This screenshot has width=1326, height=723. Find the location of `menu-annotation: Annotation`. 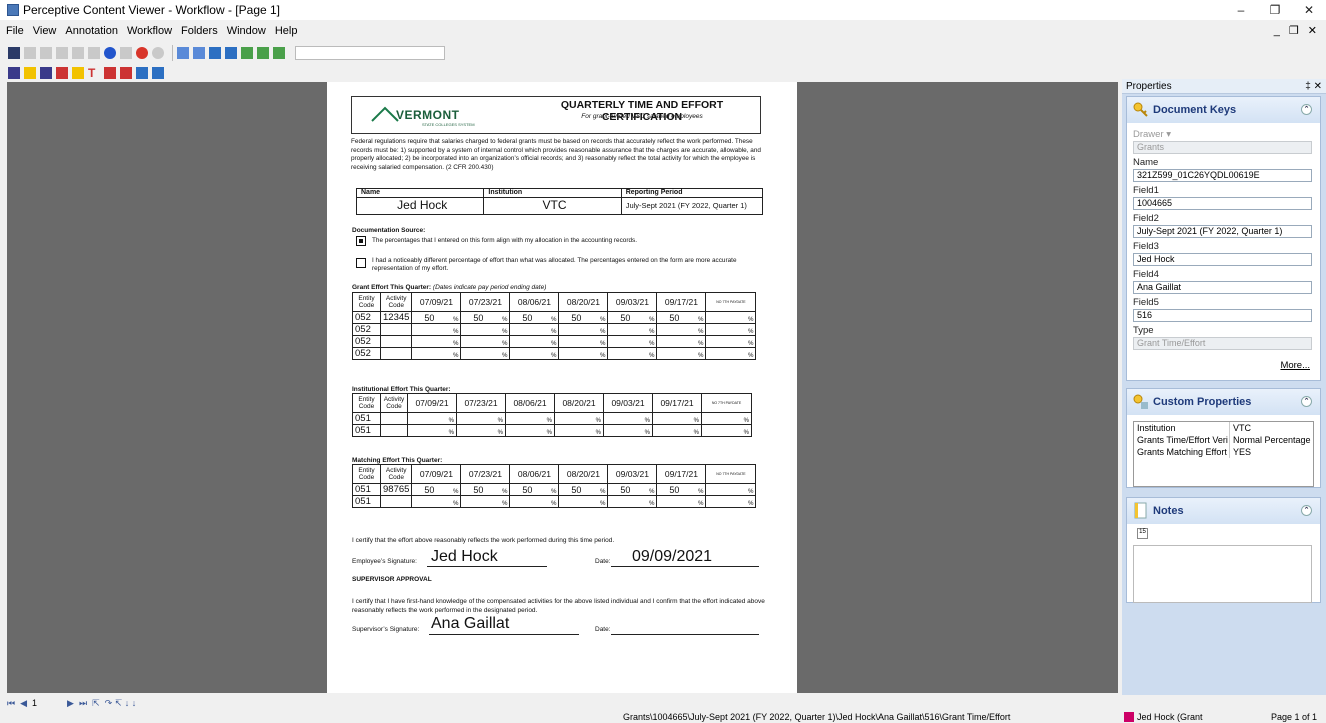

menu-annotation: Annotation is located at coordinates (91, 31).